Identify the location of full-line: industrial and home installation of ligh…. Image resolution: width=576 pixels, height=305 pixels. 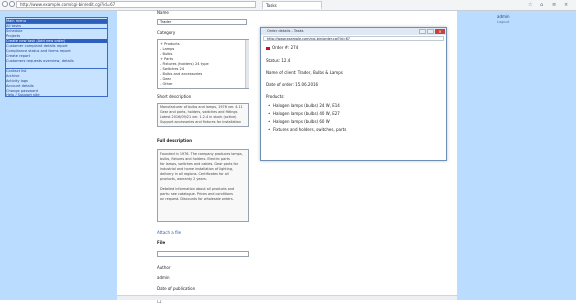
(197, 169).